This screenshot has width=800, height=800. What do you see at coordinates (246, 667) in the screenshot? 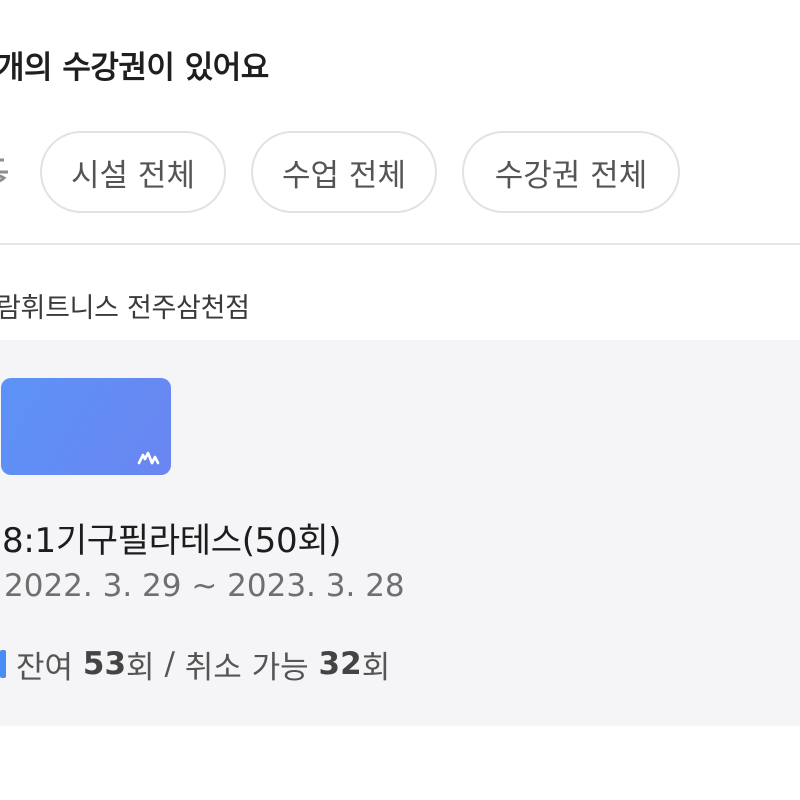
I see `cancelable-label: 취소 가능` at bounding box center [246, 667].